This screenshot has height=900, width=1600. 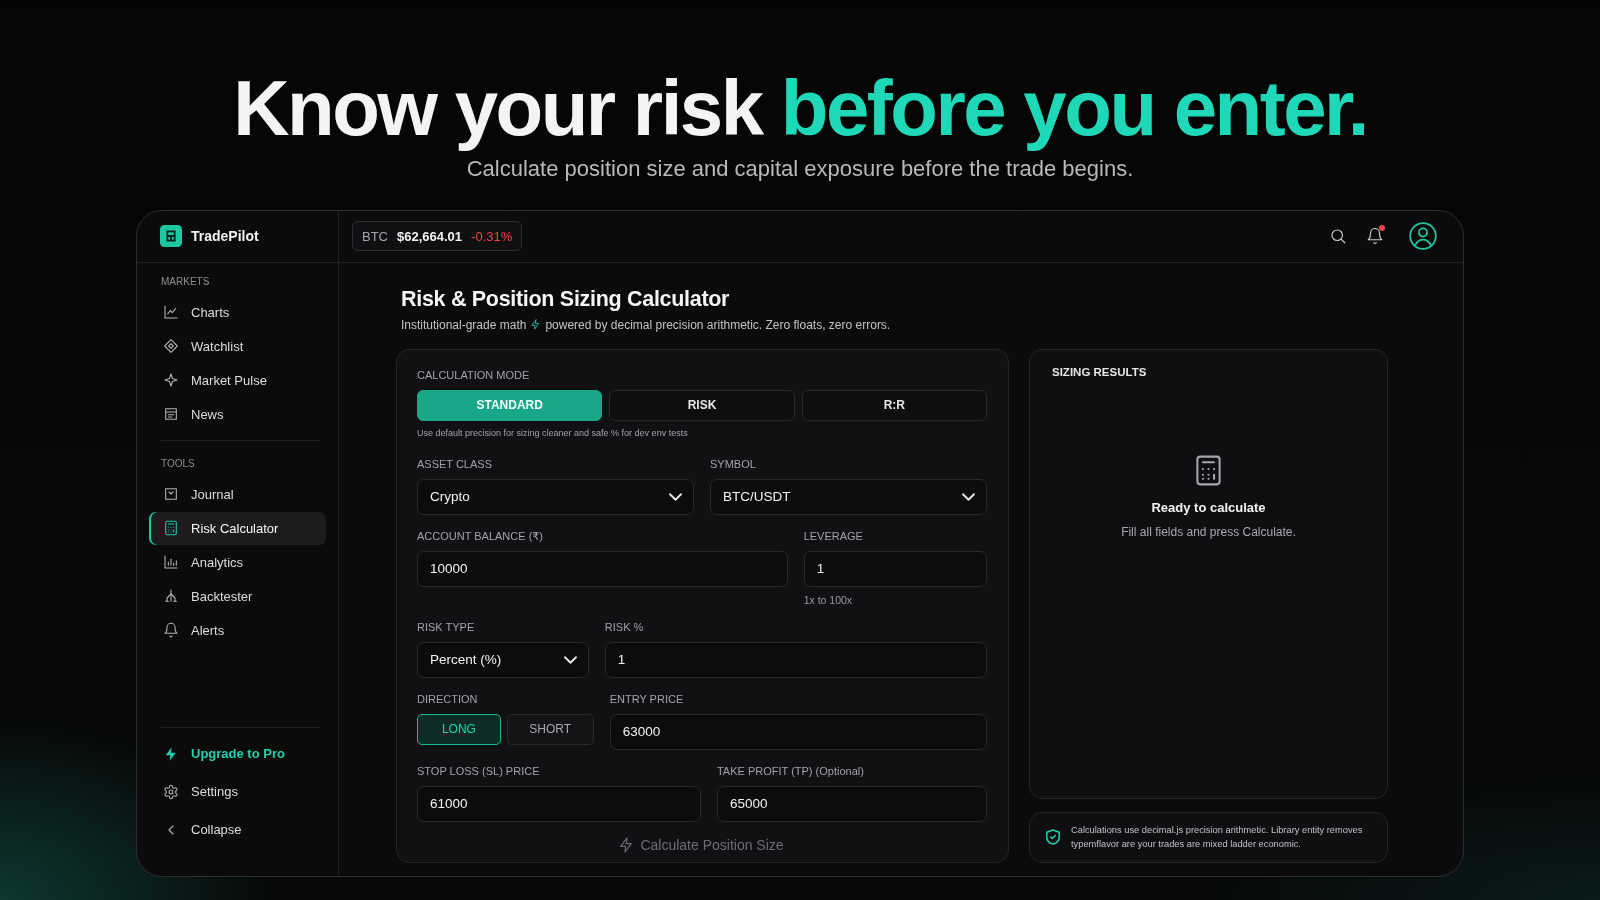 I want to click on direction-toggle: LONG, so click(x=459, y=729).